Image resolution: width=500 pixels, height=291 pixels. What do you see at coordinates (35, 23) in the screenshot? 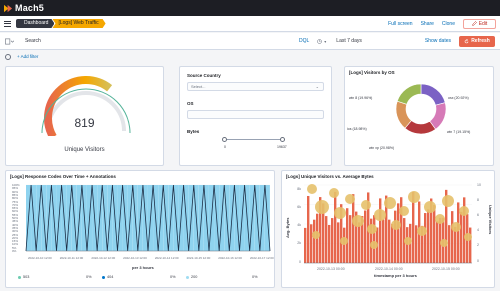
I see `breadcrumb-dashboard: Dashboard` at bounding box center [35, 23].